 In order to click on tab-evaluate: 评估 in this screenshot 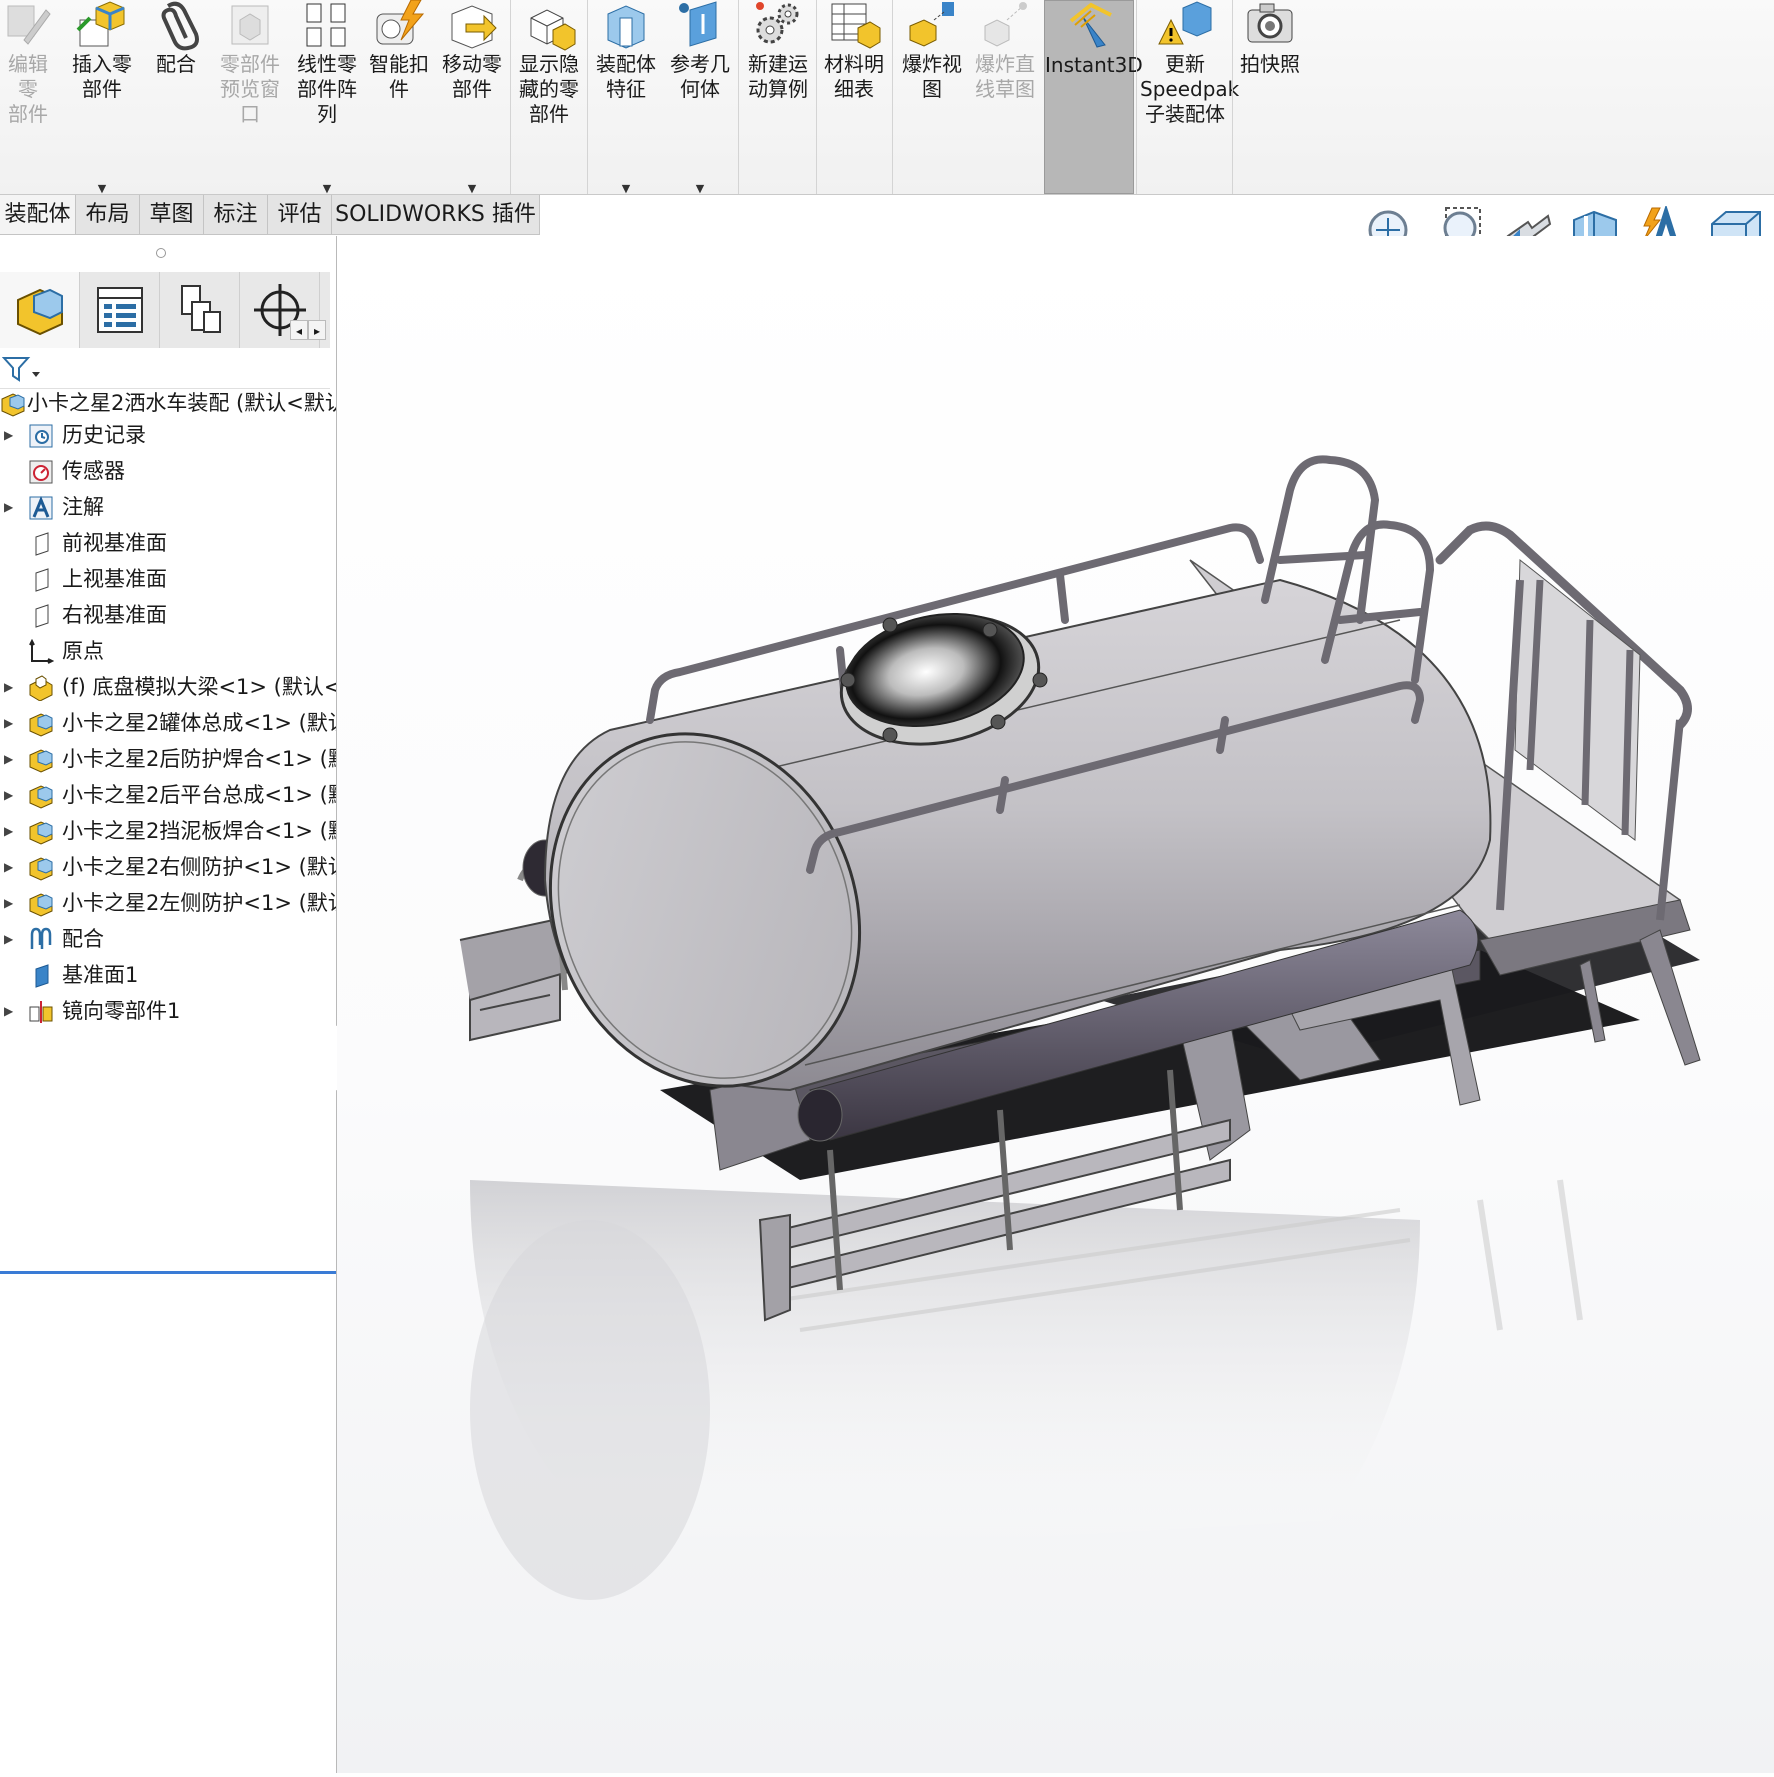, I will do `click(300, 215)`.